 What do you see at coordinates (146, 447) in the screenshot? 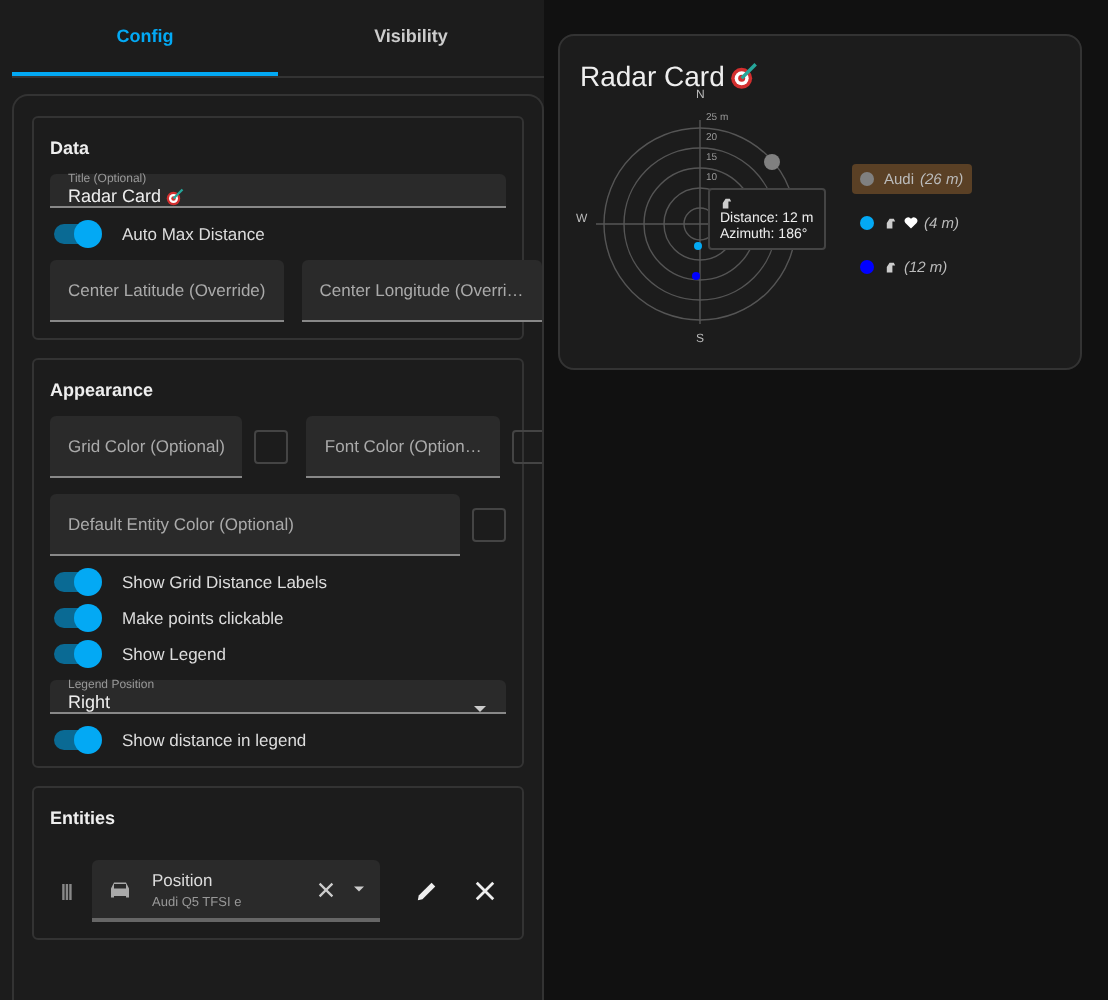
I see `input-field: Grid Color (Optional)` at bounding box center [146, 447].